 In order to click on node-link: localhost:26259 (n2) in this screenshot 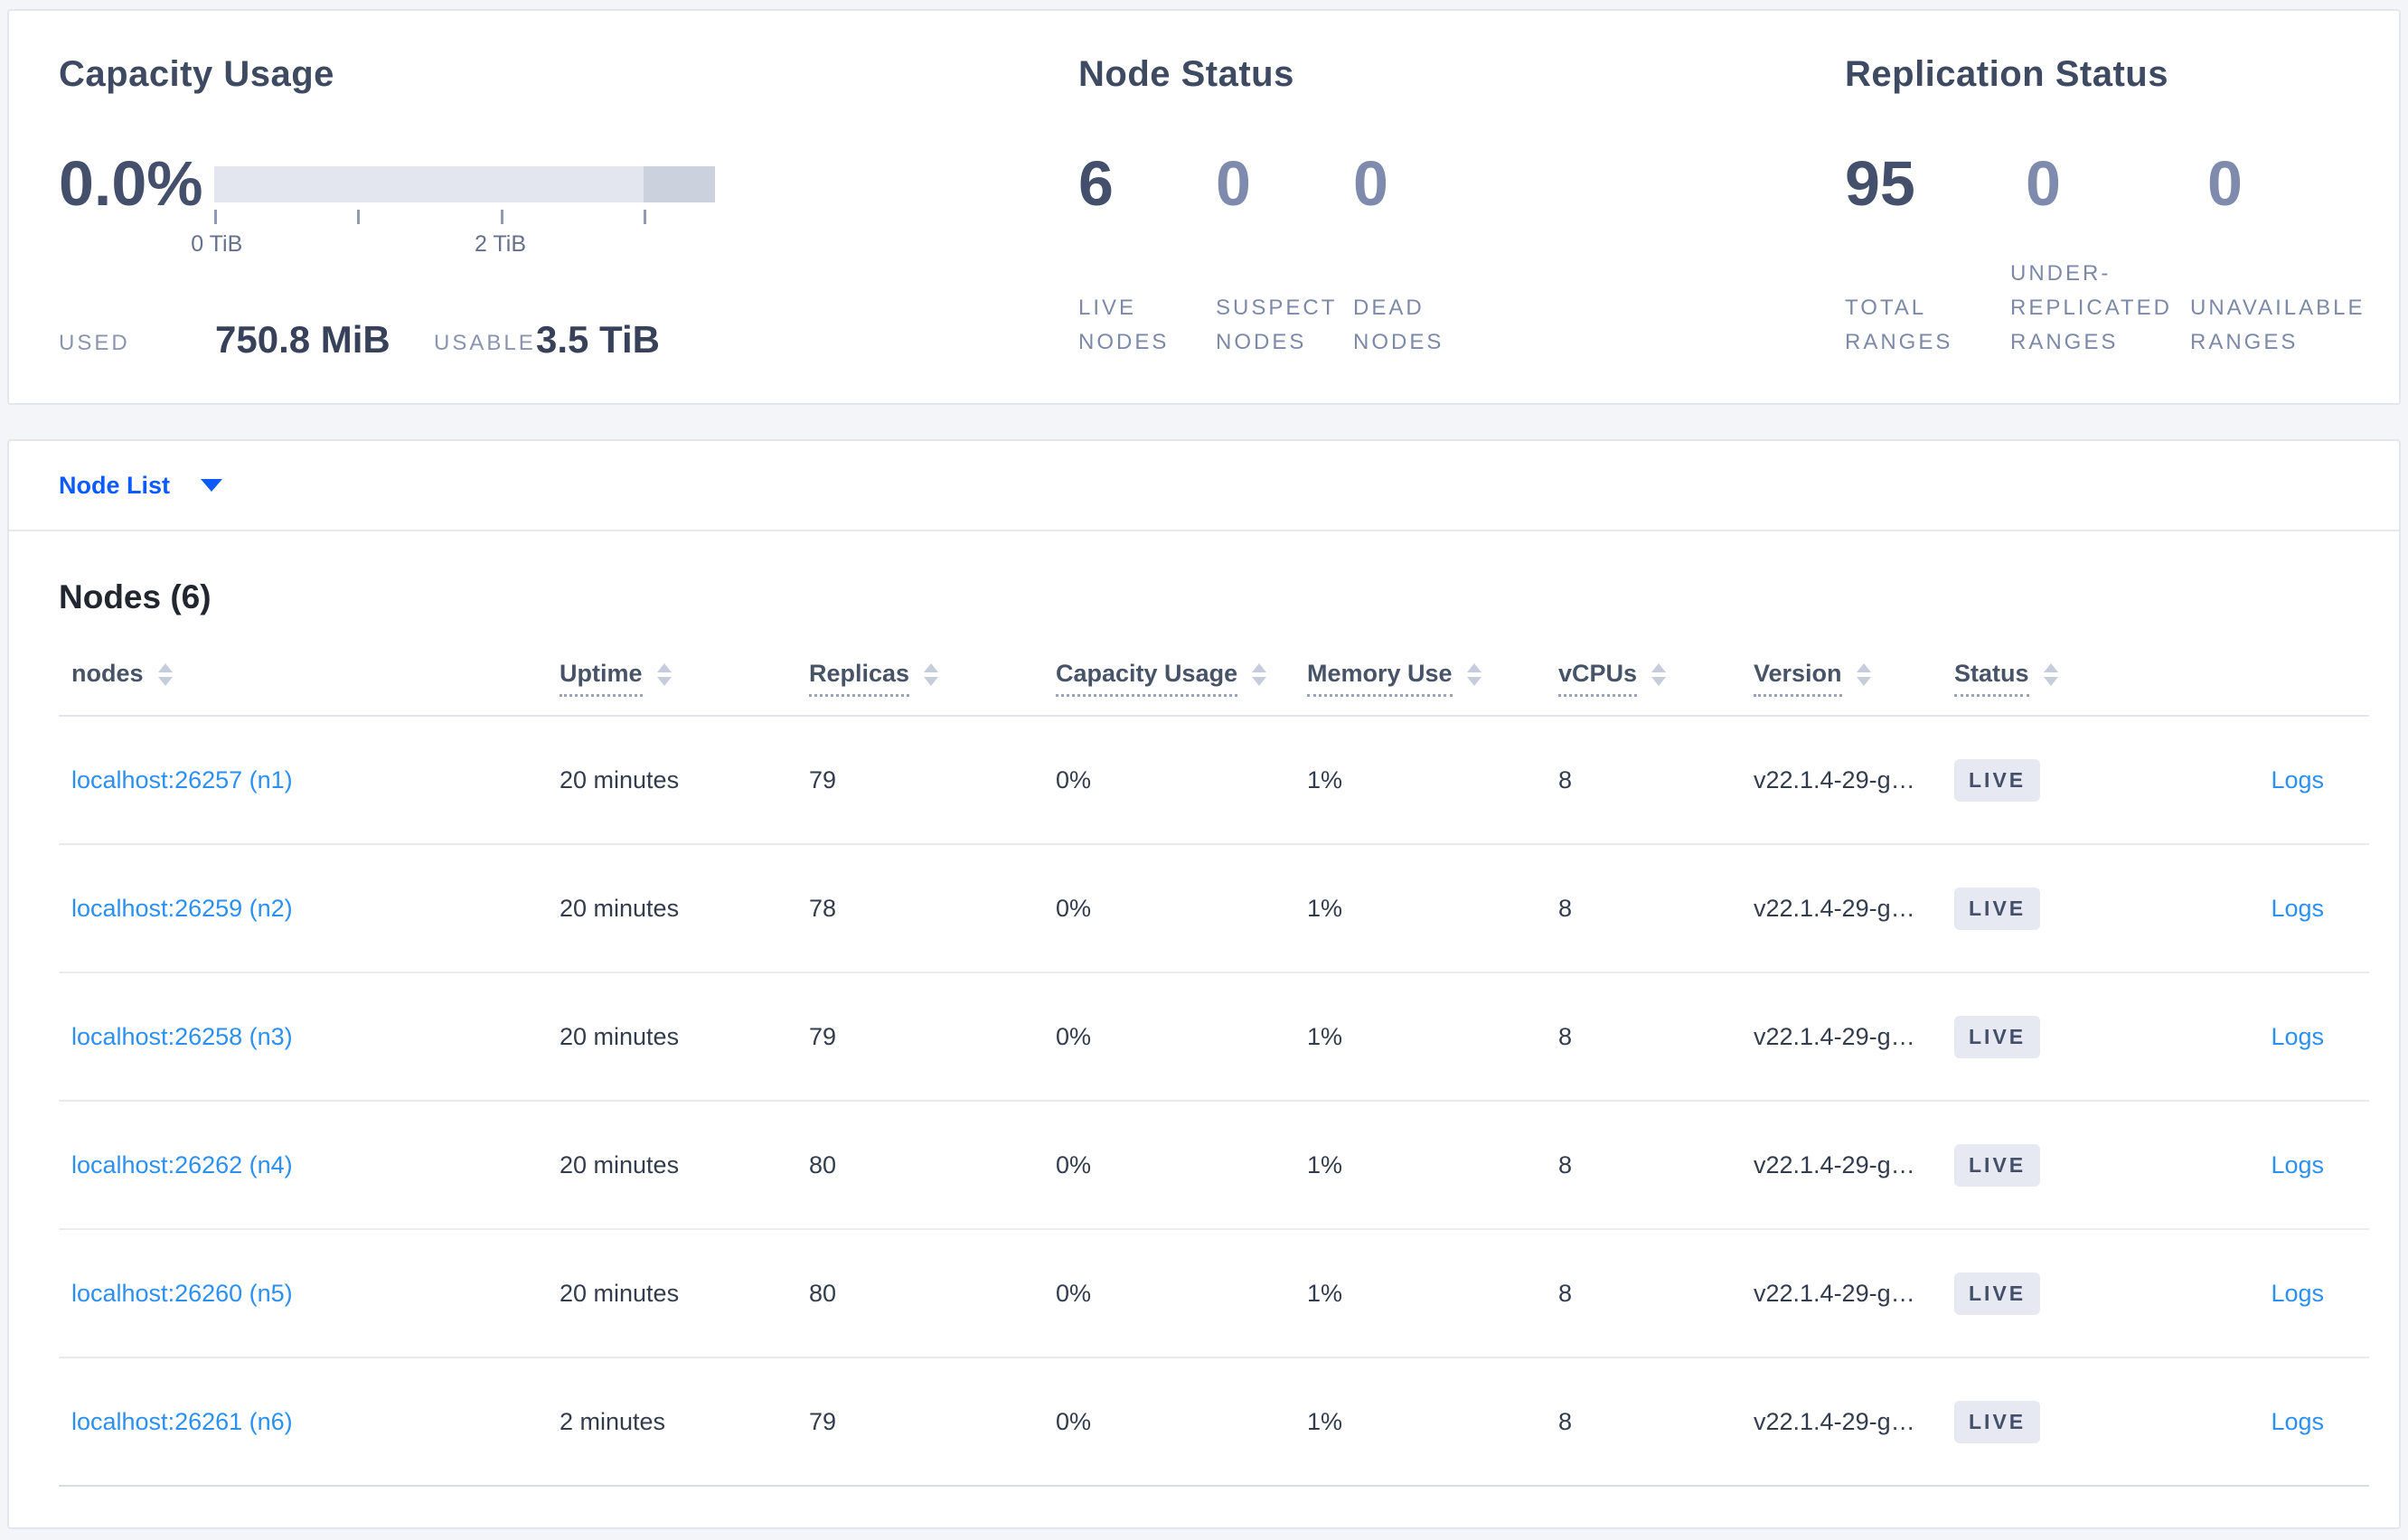, I will do `click(182, 908)`.